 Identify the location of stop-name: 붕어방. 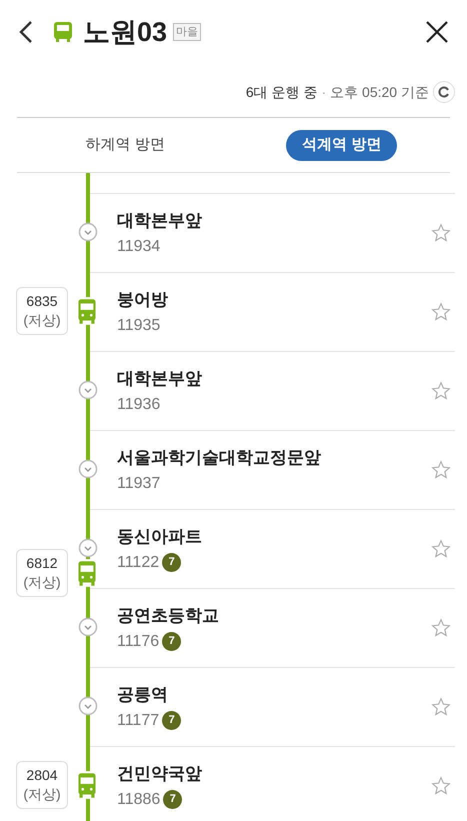
(143, 299).